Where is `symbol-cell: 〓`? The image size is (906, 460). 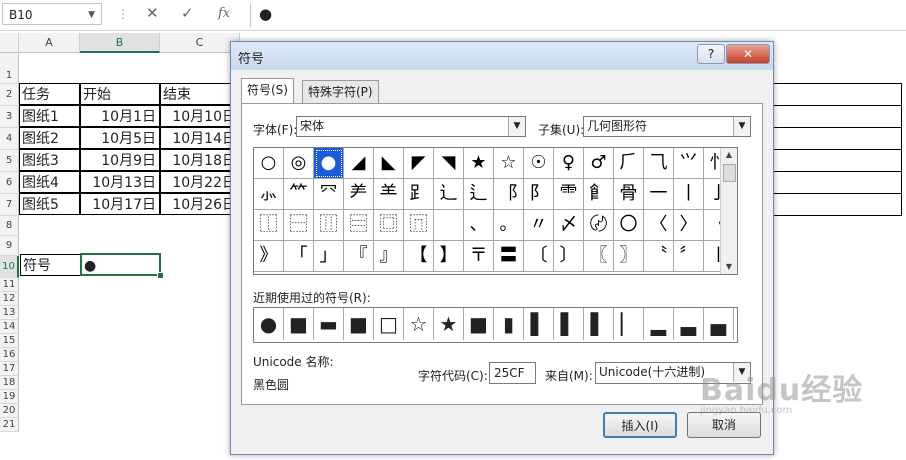
symbol-cell: 〓 is located at coordinates (509, 256).